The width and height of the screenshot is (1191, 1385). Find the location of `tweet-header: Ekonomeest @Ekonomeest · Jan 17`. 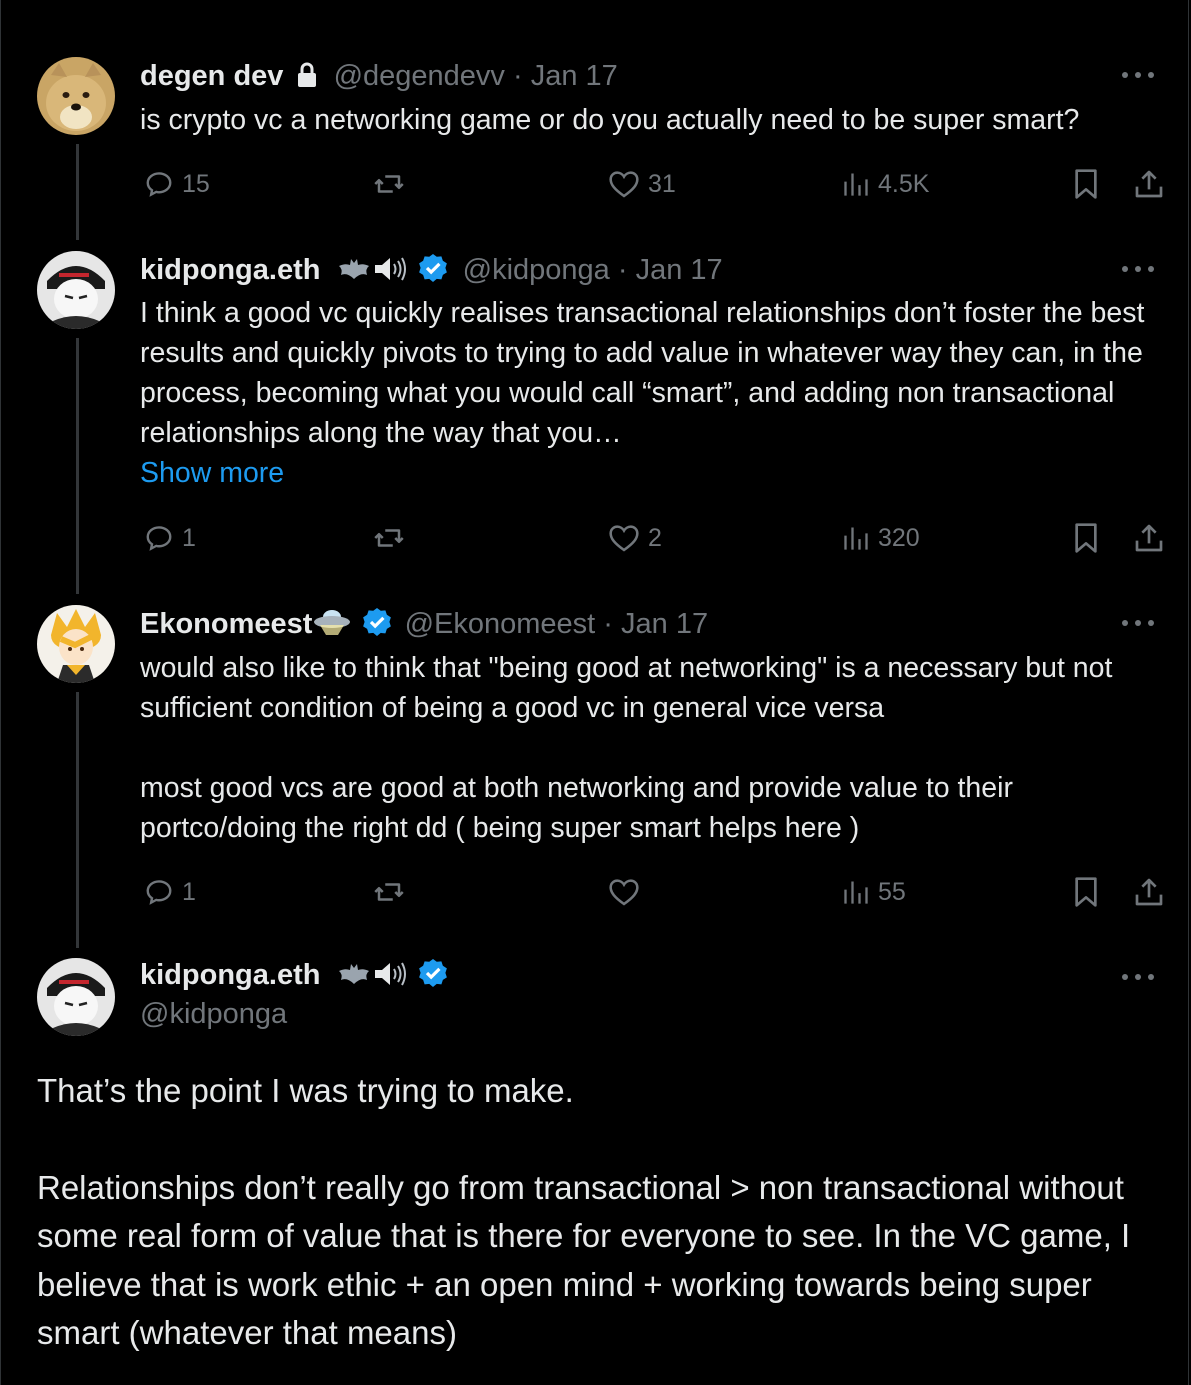

tweet-header: Ekonomeest @Ekonomeest · Jan 17 is located at coordinates (424, 626).